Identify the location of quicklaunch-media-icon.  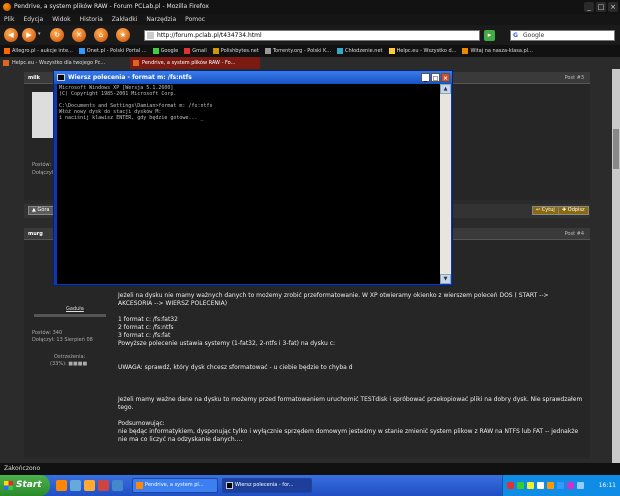
(89, 485).